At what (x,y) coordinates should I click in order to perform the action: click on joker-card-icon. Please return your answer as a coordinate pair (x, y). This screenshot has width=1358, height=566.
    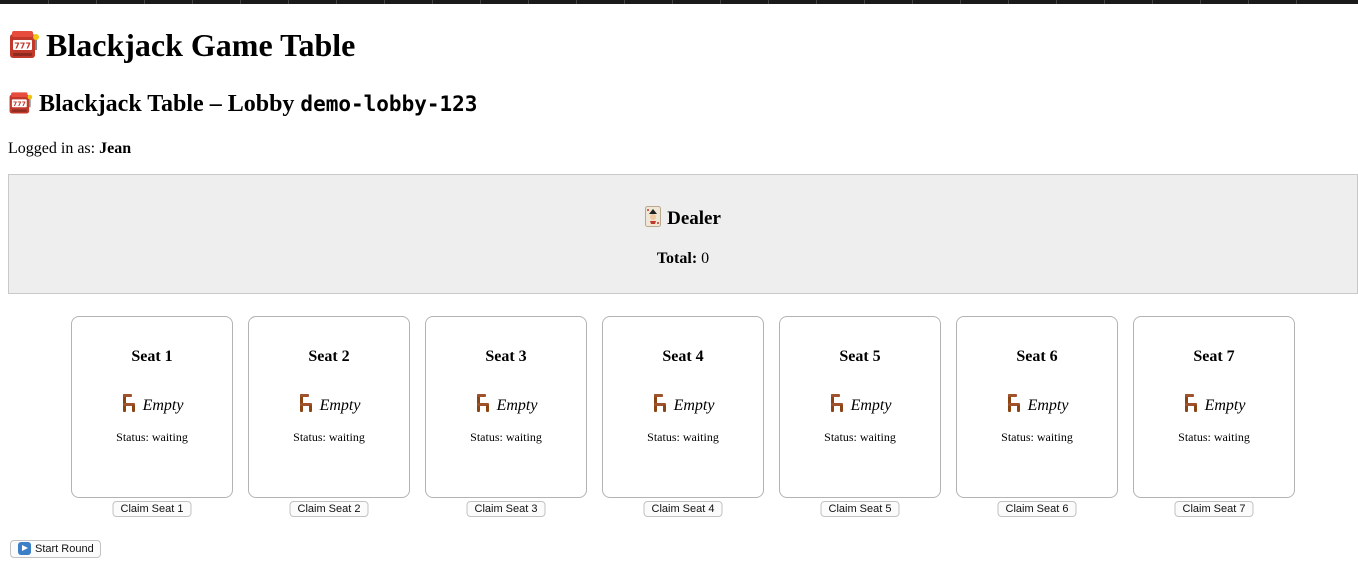
    Looking at the image, I should click on (653, 221).